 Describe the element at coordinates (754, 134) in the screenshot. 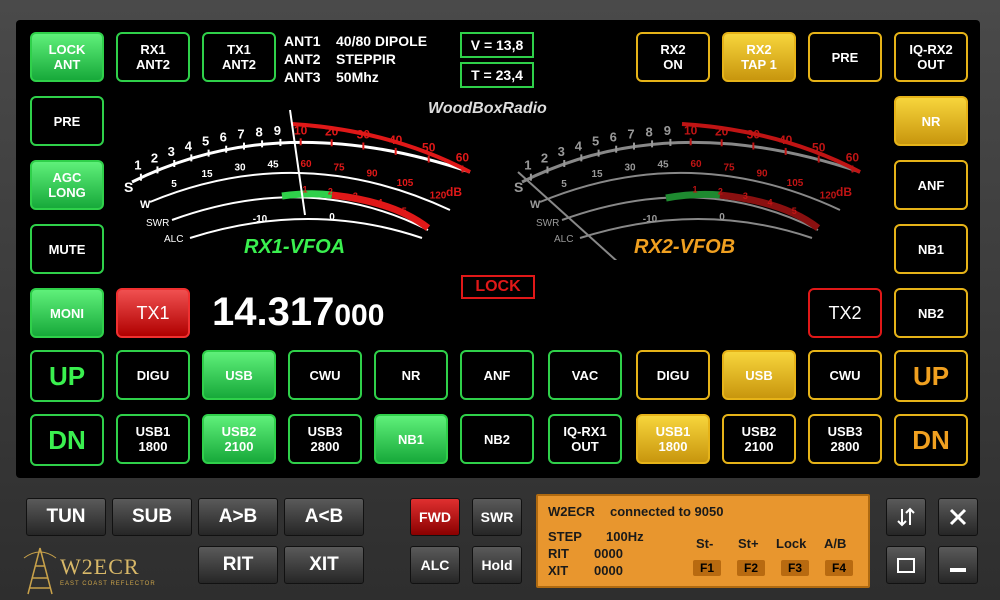

I see `rx2-s-plus-label: 30` at that location.